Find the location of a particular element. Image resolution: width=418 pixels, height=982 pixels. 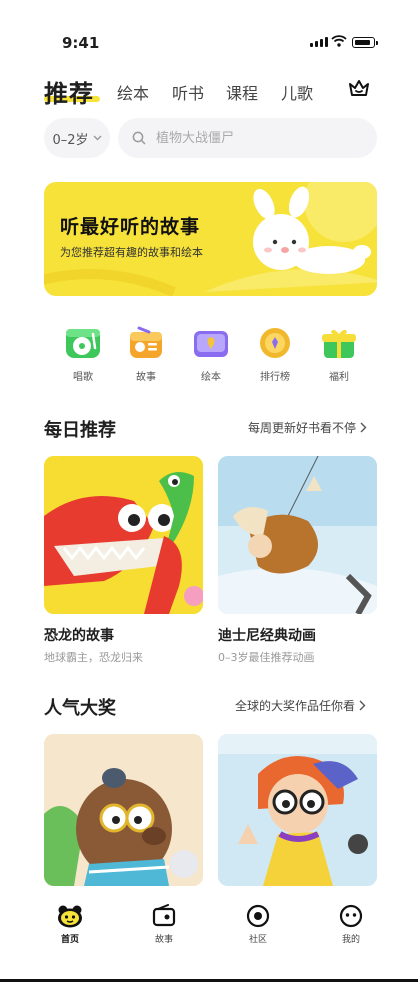

section-more-daily: 每周更新好书看不停 is located at coordinates (307, 427).